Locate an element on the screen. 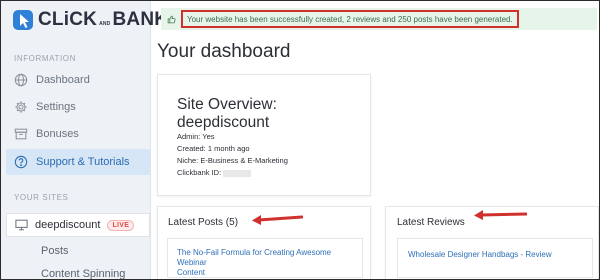 This screenshot has height=280, width=600. sidebar-item-support: Support & Tutorials is located at coordinates (78, 162).